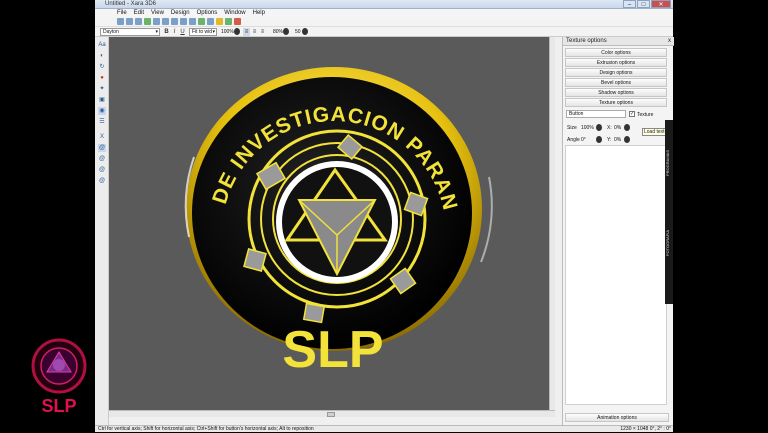 The width and height of the screenshot is (768, 433). What do you see at coordinates (129, 21) in the screenshot?
I see `open-icon` at bounding box center [129, 21].